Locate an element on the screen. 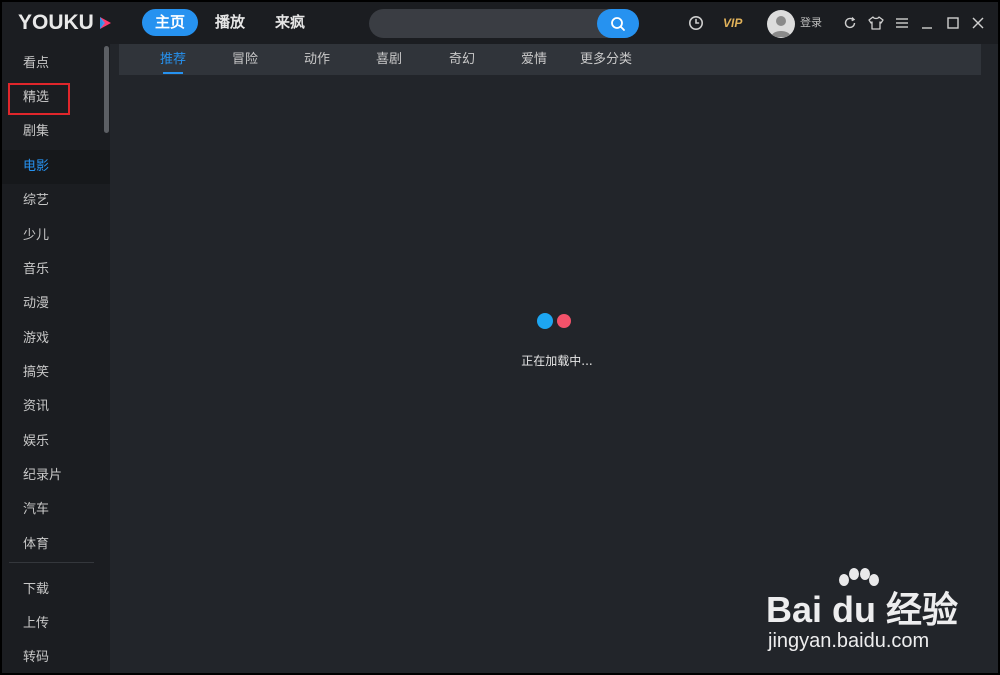 The height and width of the screenshot is (675, 1000). tab-xiju: 喜剧 is located at coordinates (389, 59).